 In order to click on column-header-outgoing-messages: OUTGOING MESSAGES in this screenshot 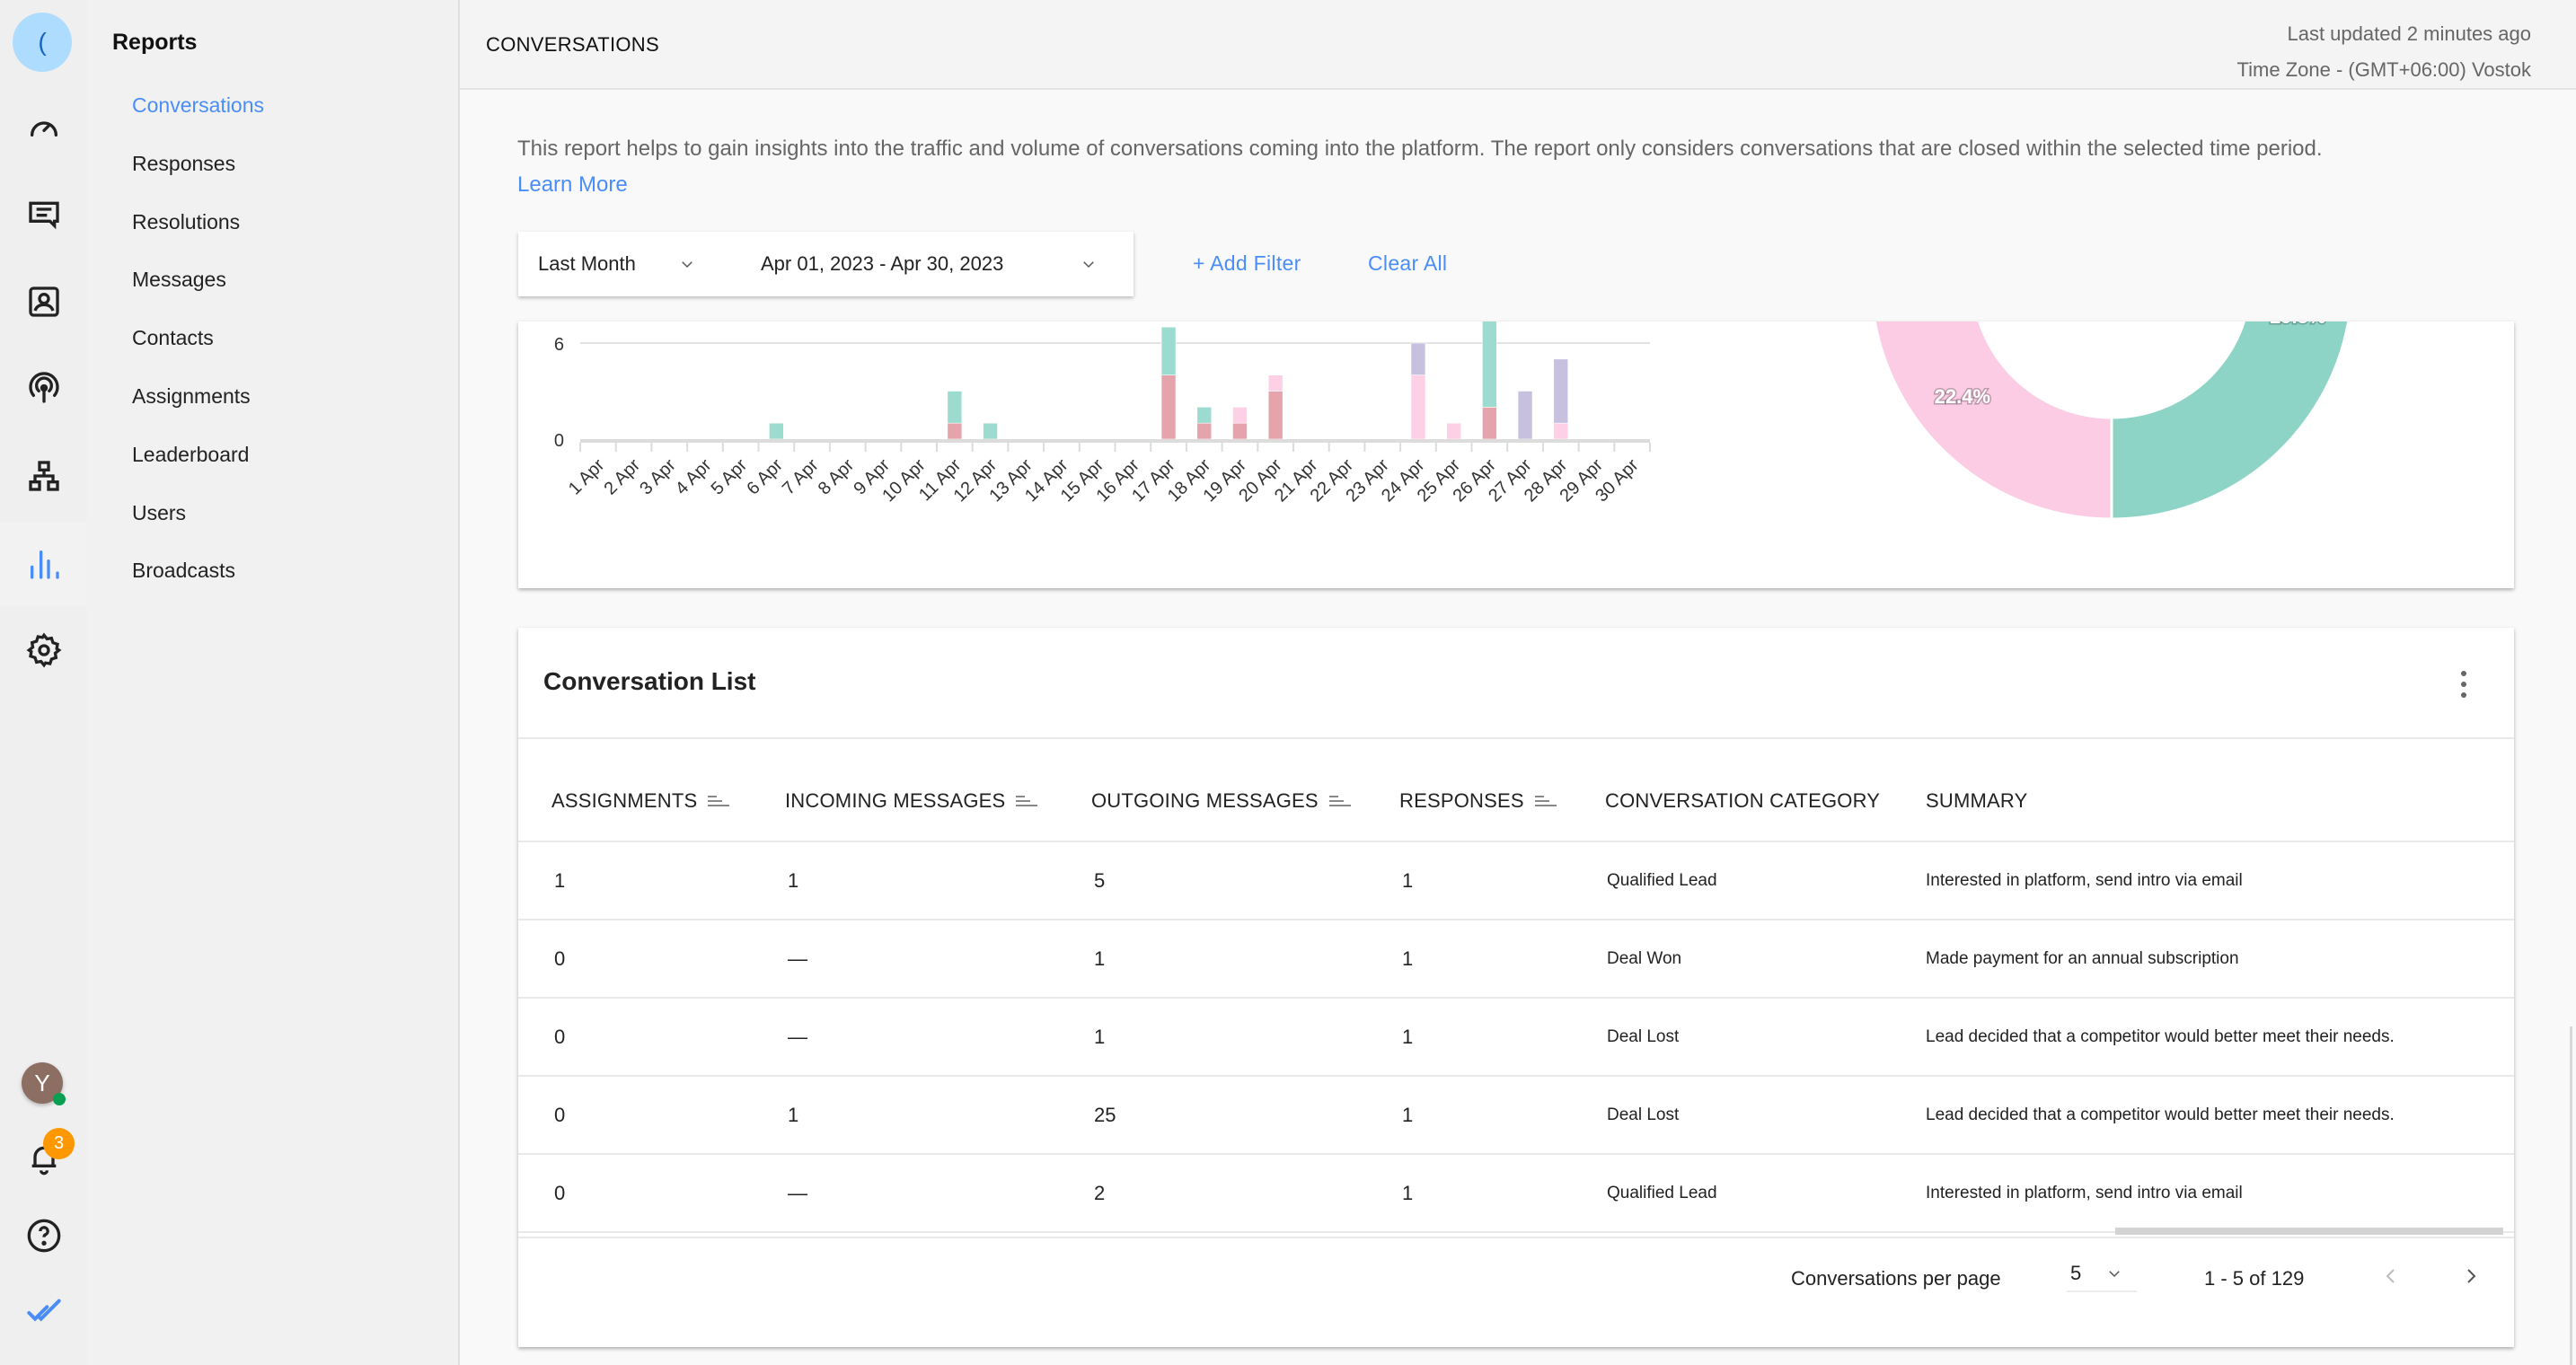, I will do `click(1221, 801)`.